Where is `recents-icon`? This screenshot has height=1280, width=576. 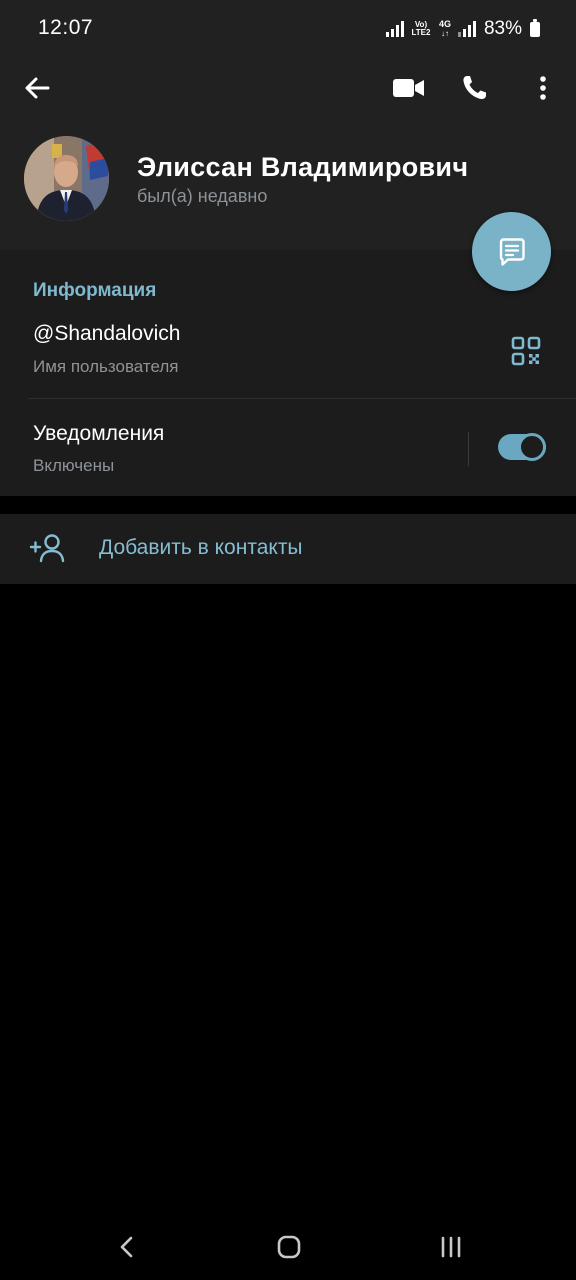
recents-icon is located at coordinates (451, 1247).